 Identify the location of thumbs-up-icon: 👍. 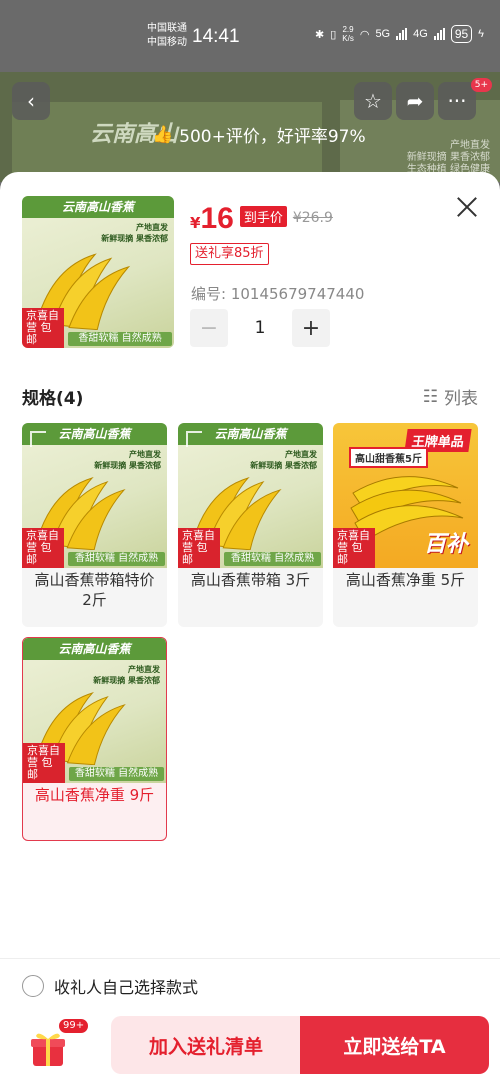
(163, 134).